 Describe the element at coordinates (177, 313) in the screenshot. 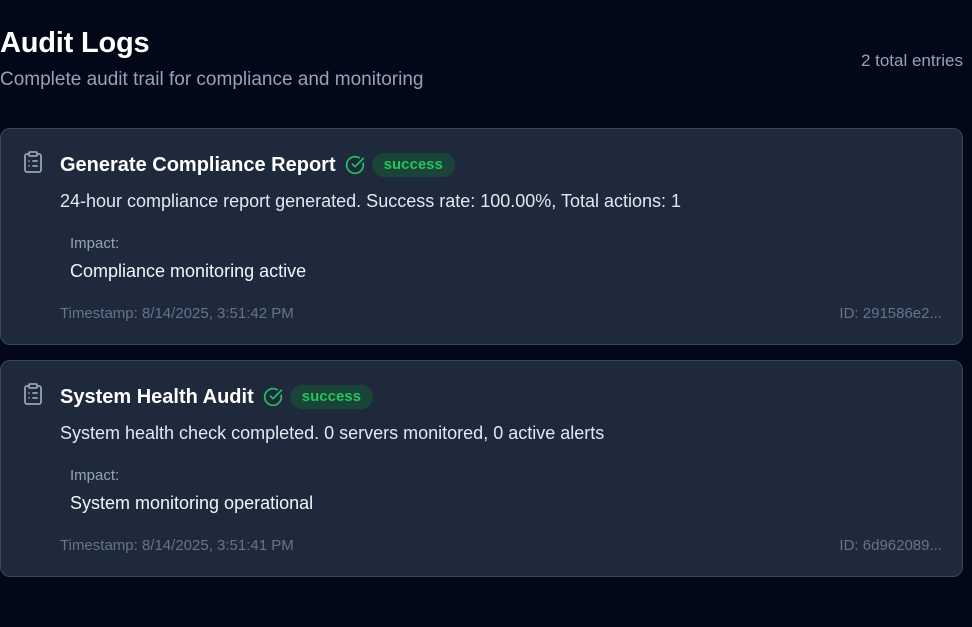

I see `log-timestamp: Timestamp: 8/14/2025, 3:51:42 PM` at that location.